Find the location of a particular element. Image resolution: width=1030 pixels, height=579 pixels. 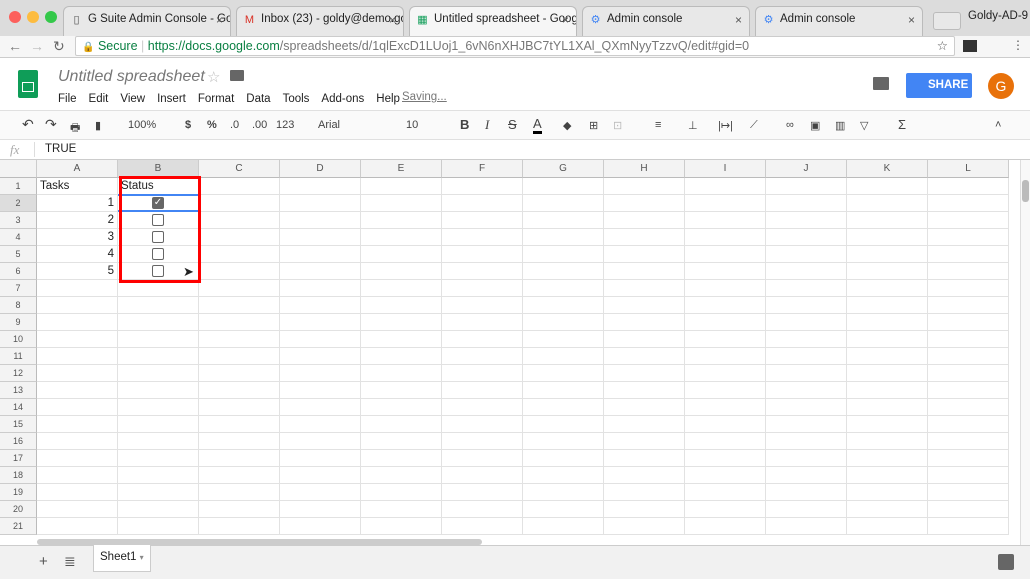

text-wrap-icon: |↦| is located at coordinates (725, 125).